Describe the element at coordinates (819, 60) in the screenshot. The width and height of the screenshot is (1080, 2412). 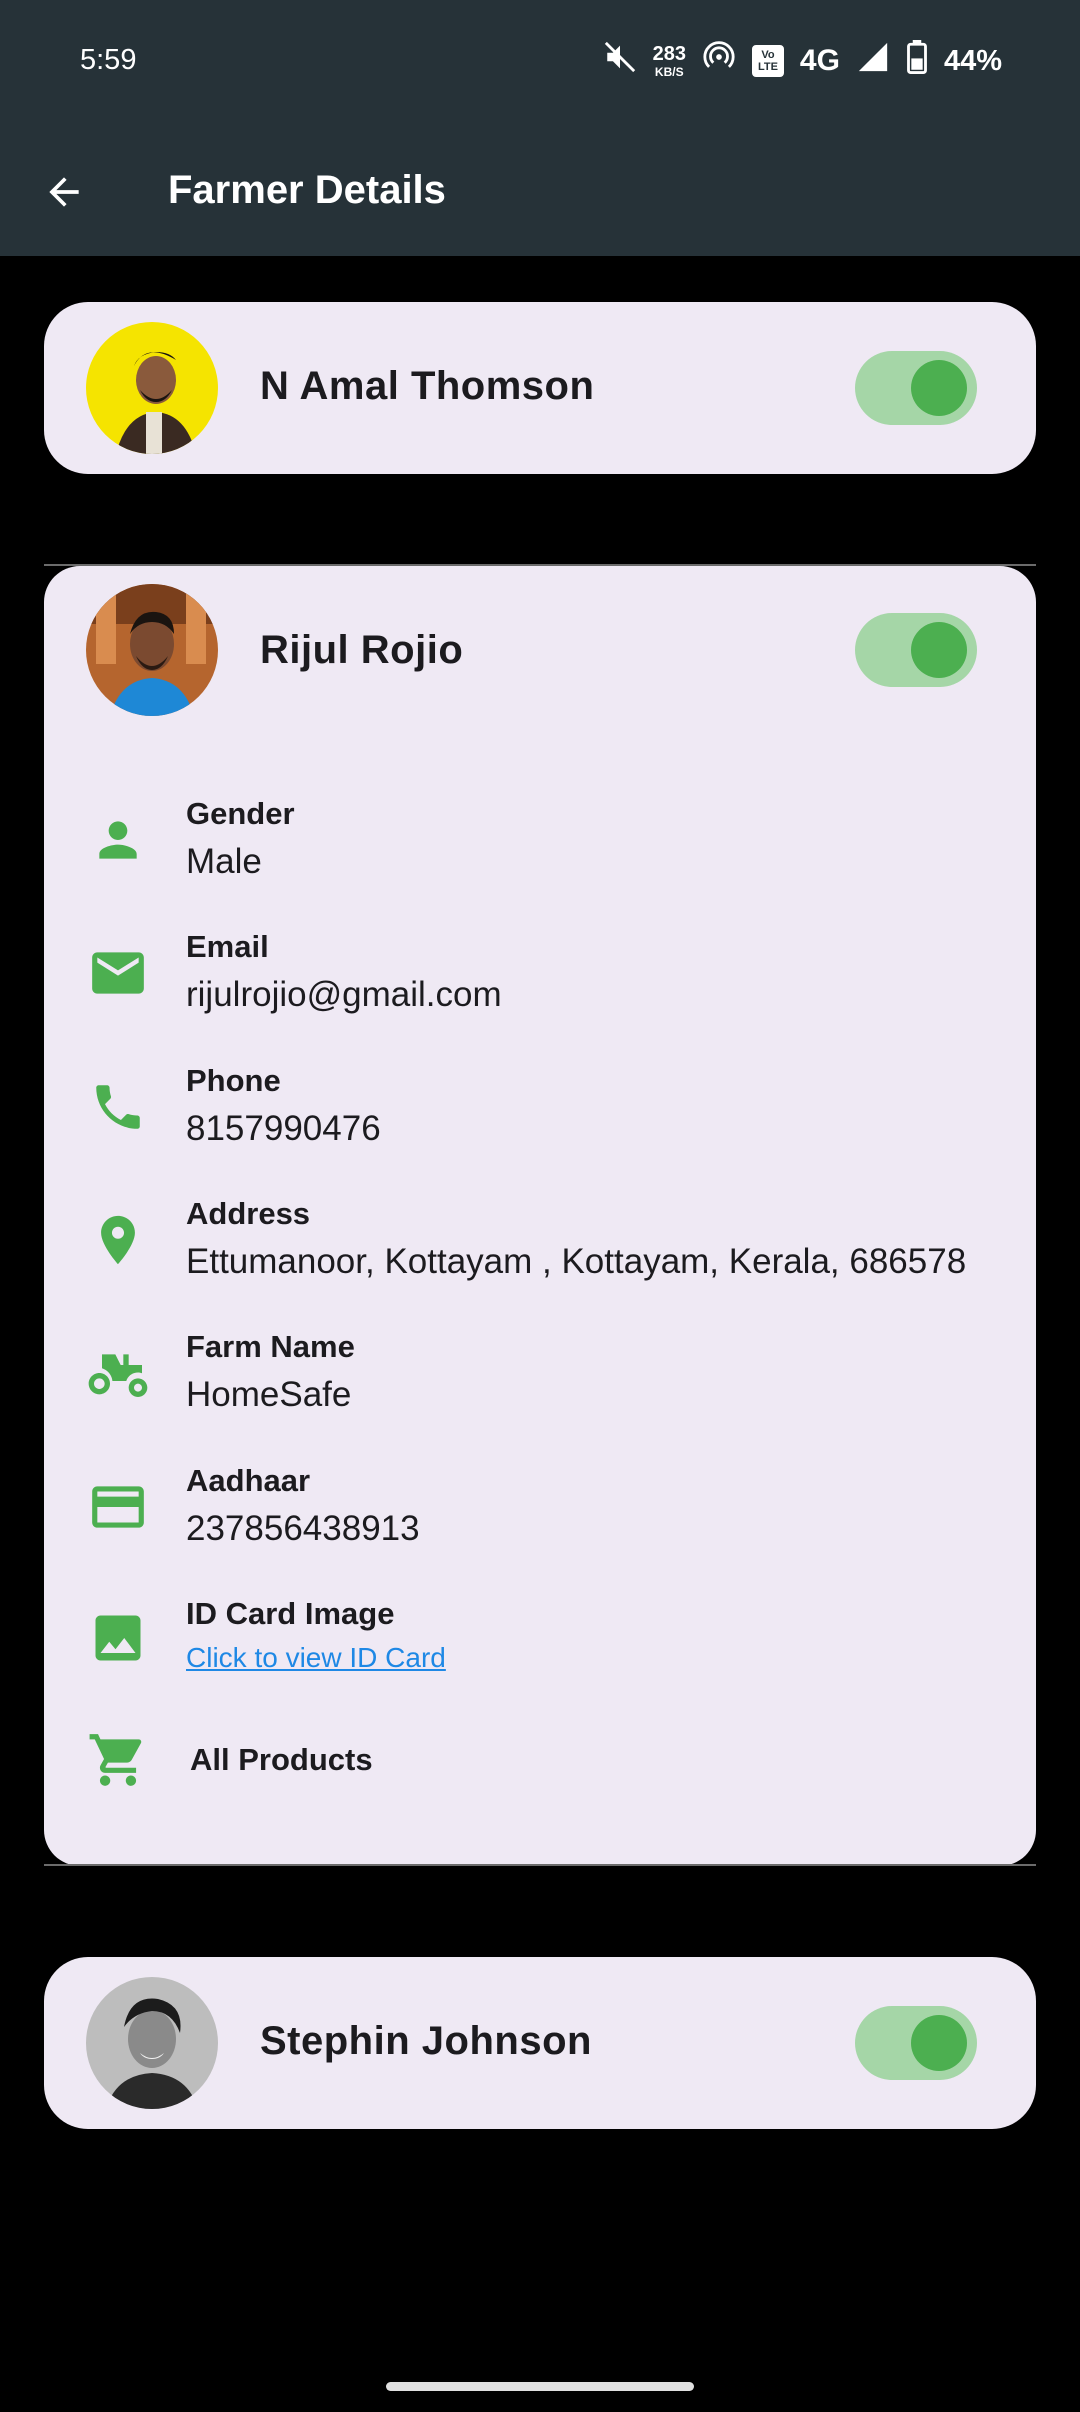
I see `network-type: 4G` at that location.